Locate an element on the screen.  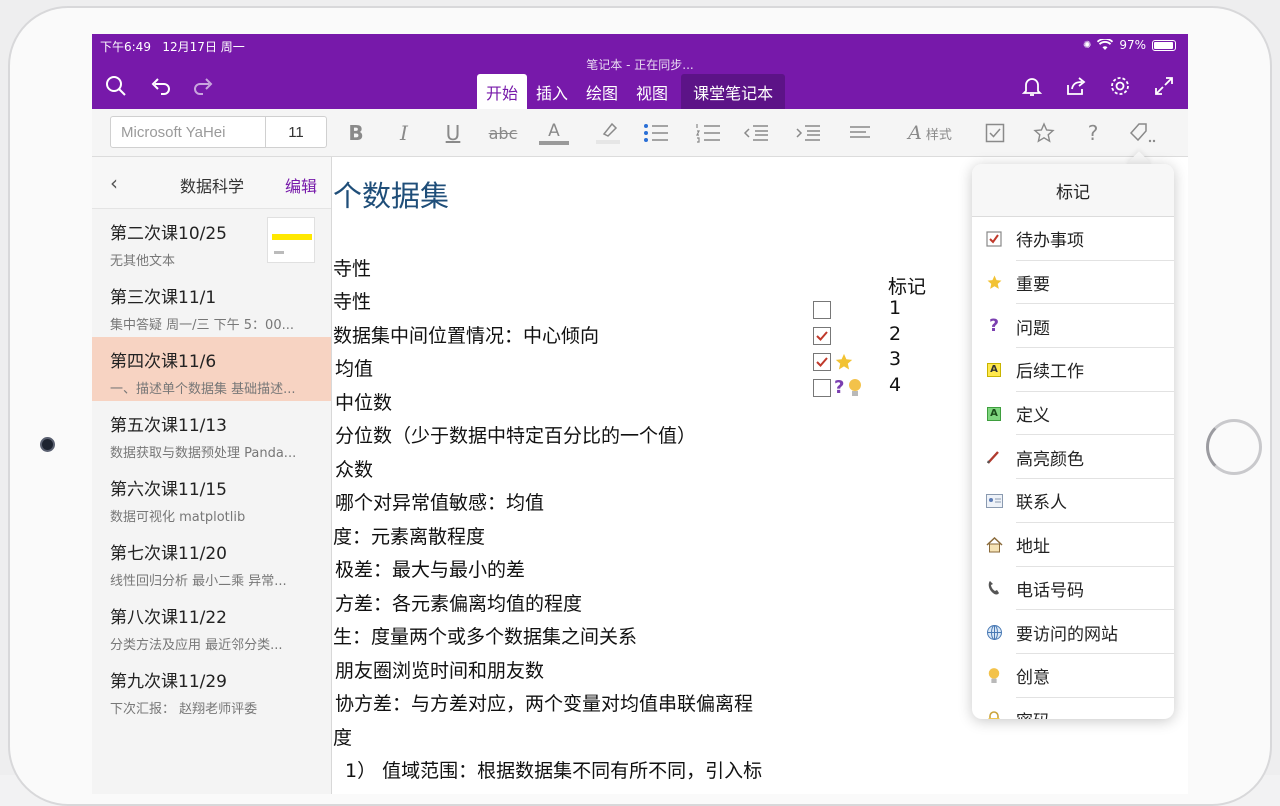
font-size-field: 11 is located at coordinates (296, 132).